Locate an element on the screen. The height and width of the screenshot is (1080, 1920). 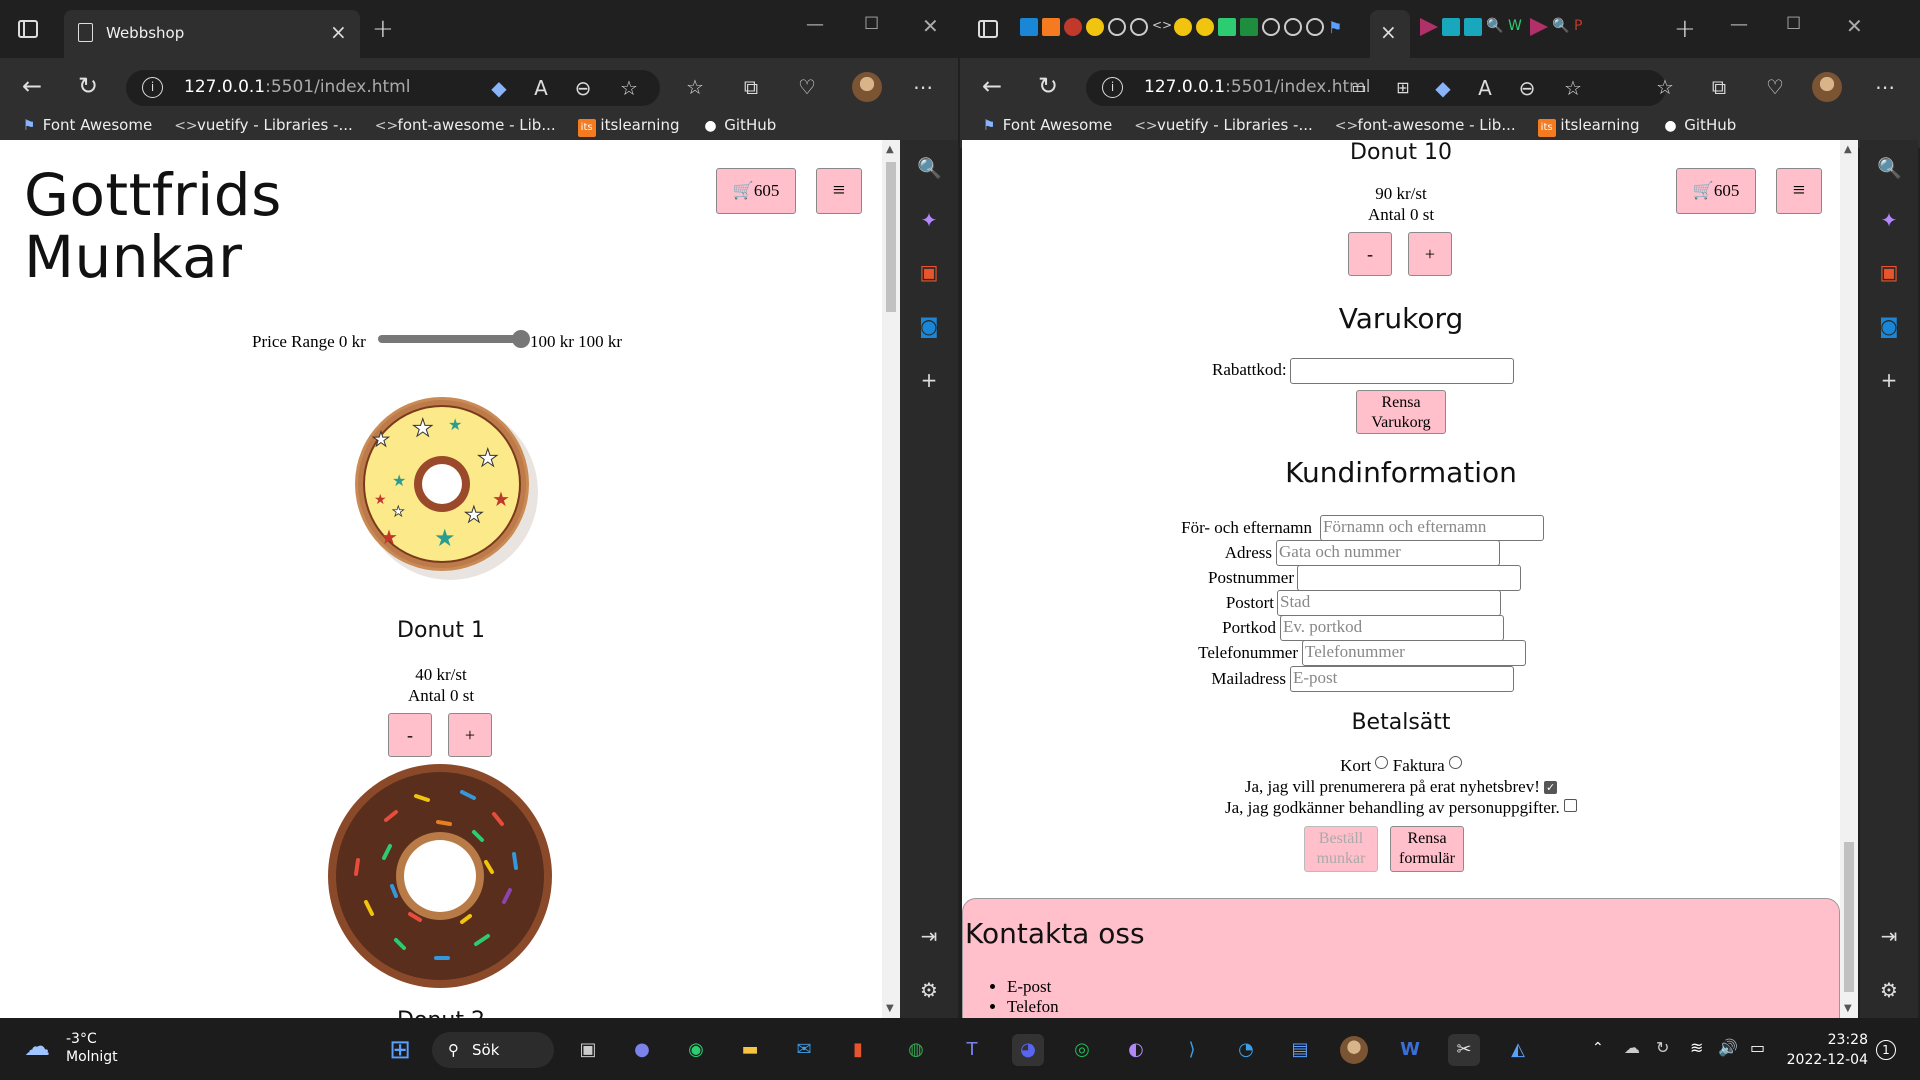
name-field: Förnamn och efternamn is located at coordinates (1432, 528).